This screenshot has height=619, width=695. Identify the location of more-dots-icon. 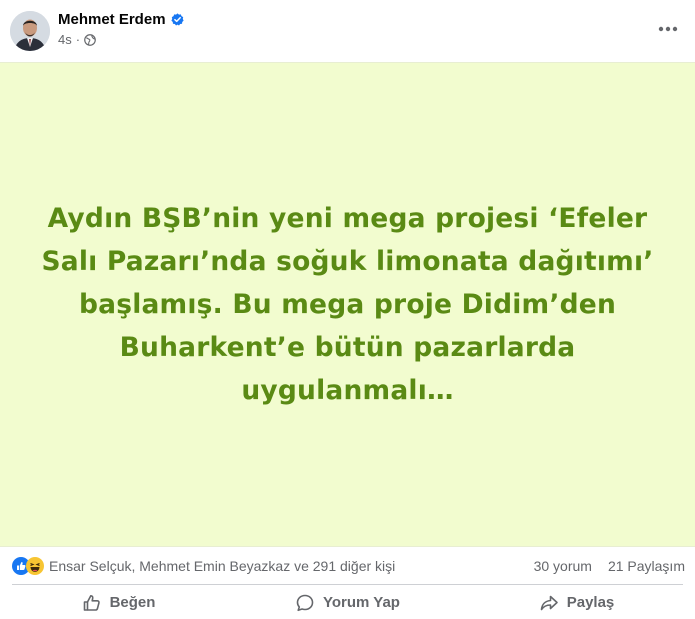
(668, 29).